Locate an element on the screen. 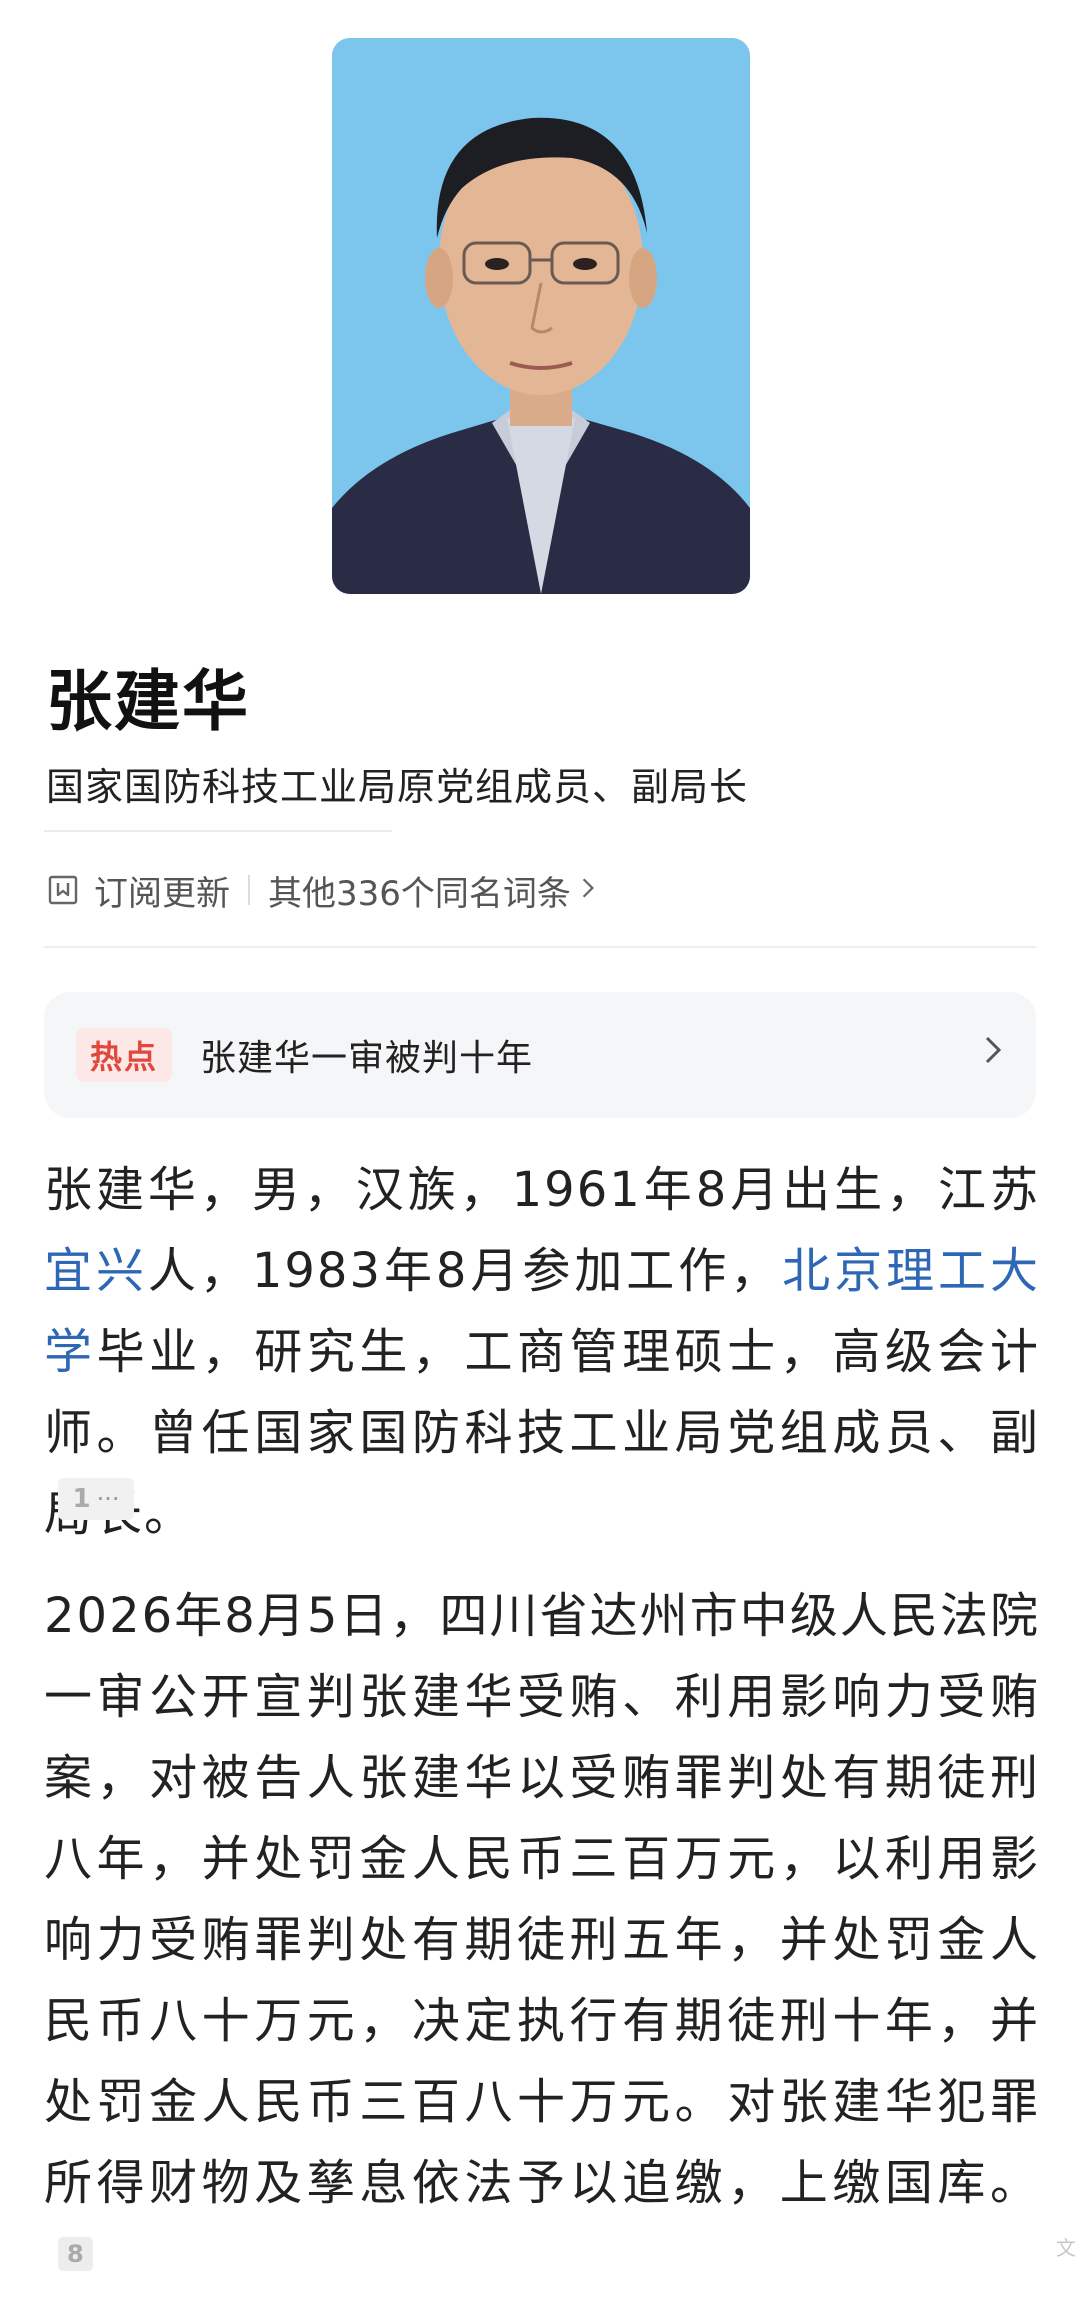 The image size is (1080, 2305). subscribe-button: 订阅更新 is located at coordinates (162, 890).